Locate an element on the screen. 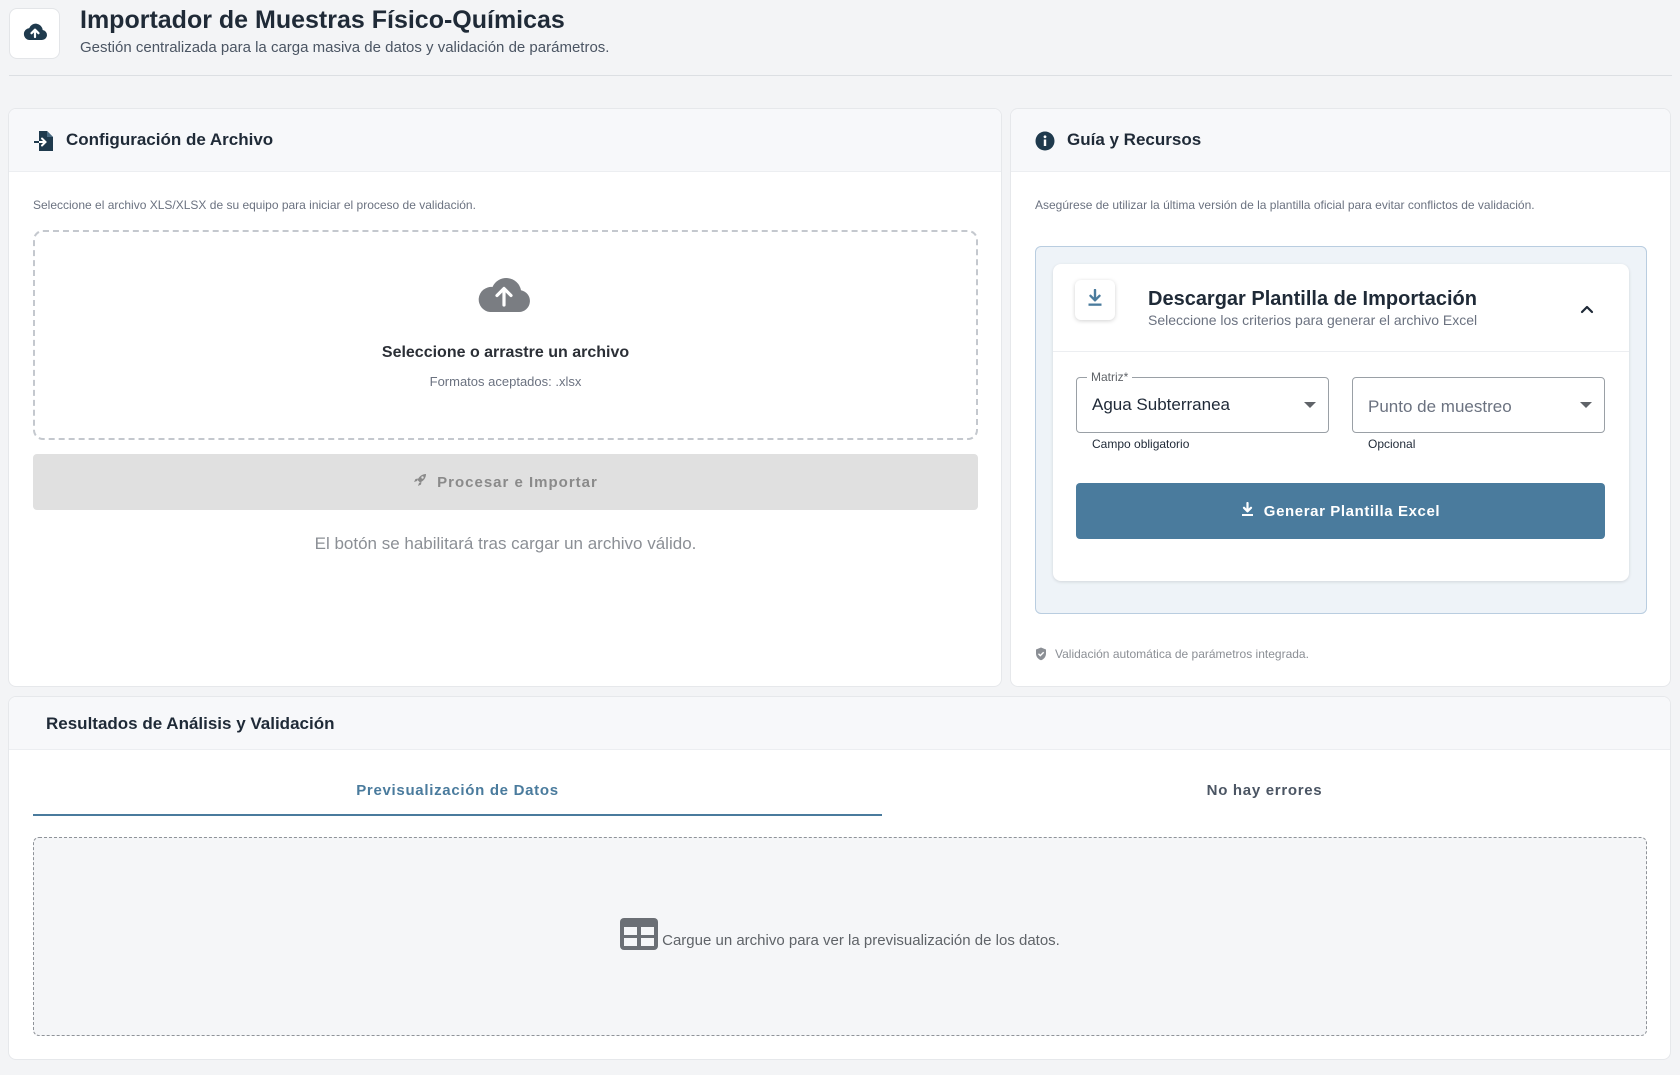  results-card-header: Resultados de Análisis y Validación is located at coordinates (839, 723).